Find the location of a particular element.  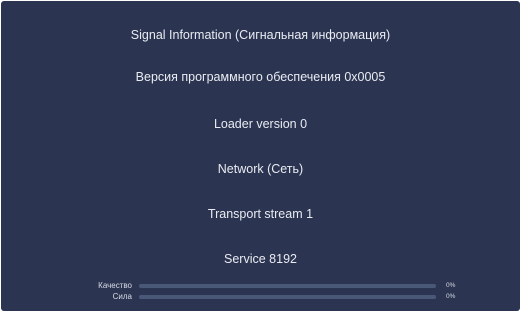

quality-bar is located at coordinates (287, 286).